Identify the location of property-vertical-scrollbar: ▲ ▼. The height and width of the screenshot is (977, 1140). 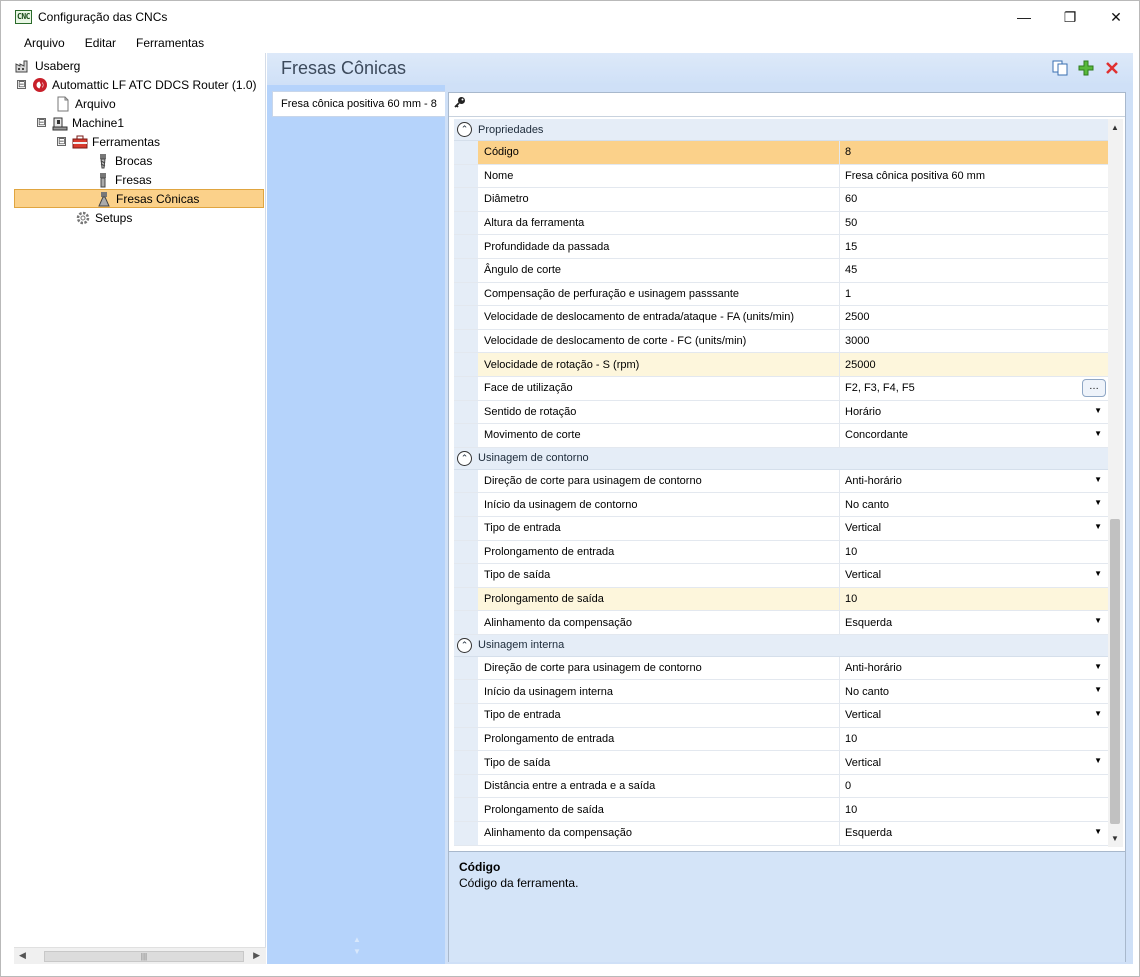
(1115, 483).